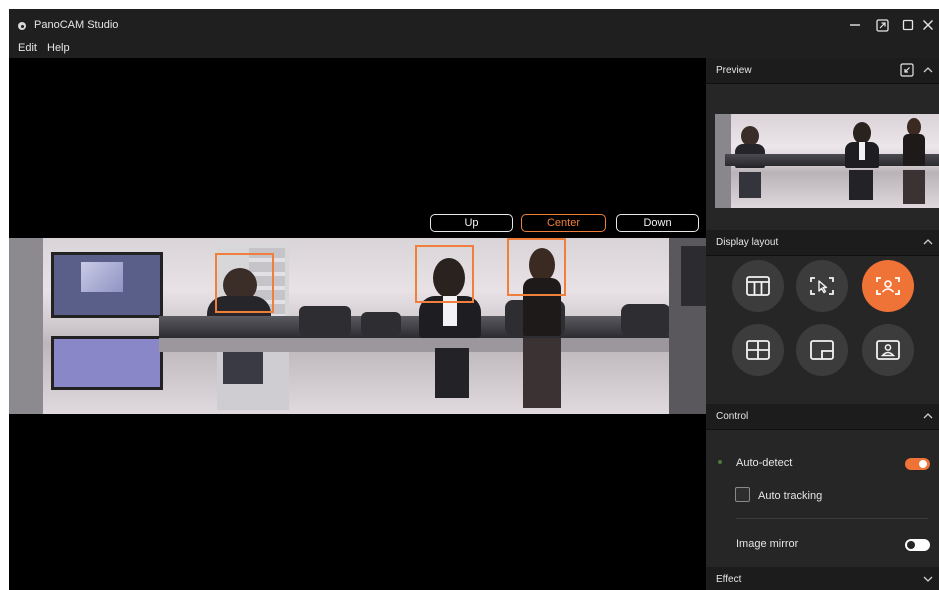 Image resolution: width=939 pixels, height=590 pixels. What do you see at coordinates (832, 518) in the screenshot?
I see `divider` at bounding box center [832, 518].